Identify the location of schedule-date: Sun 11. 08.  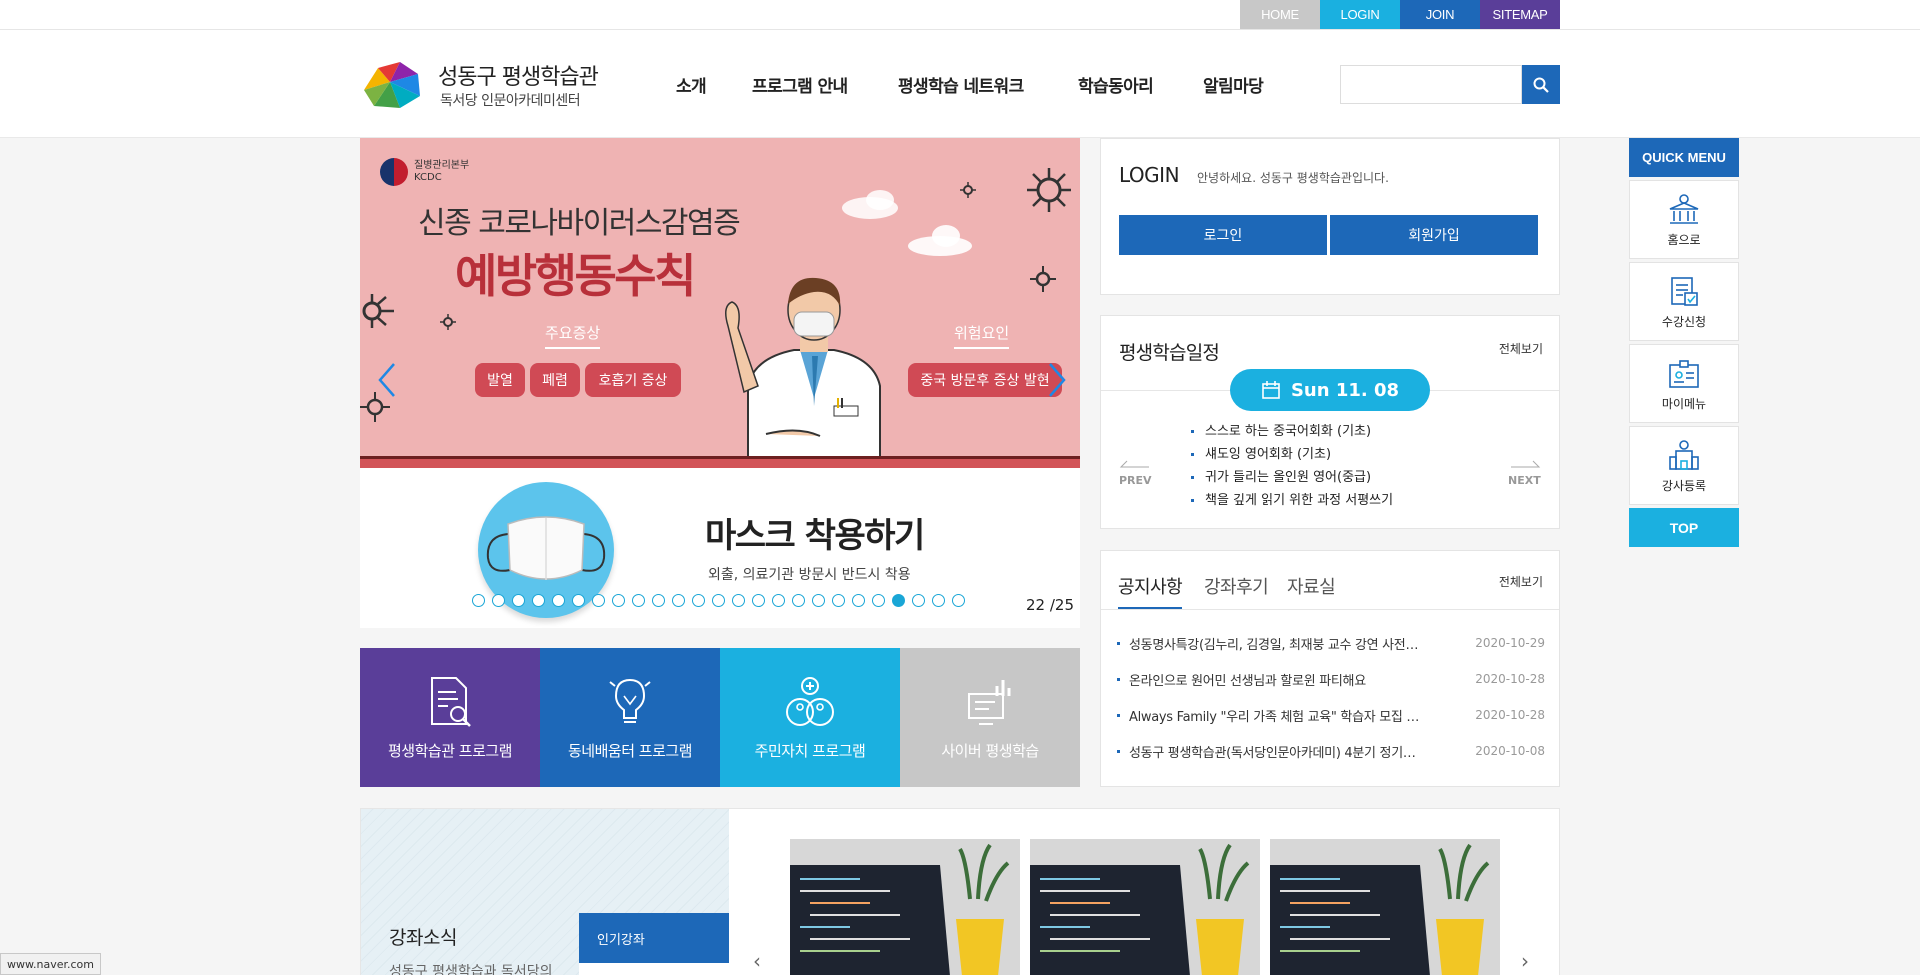
(1330, 390).